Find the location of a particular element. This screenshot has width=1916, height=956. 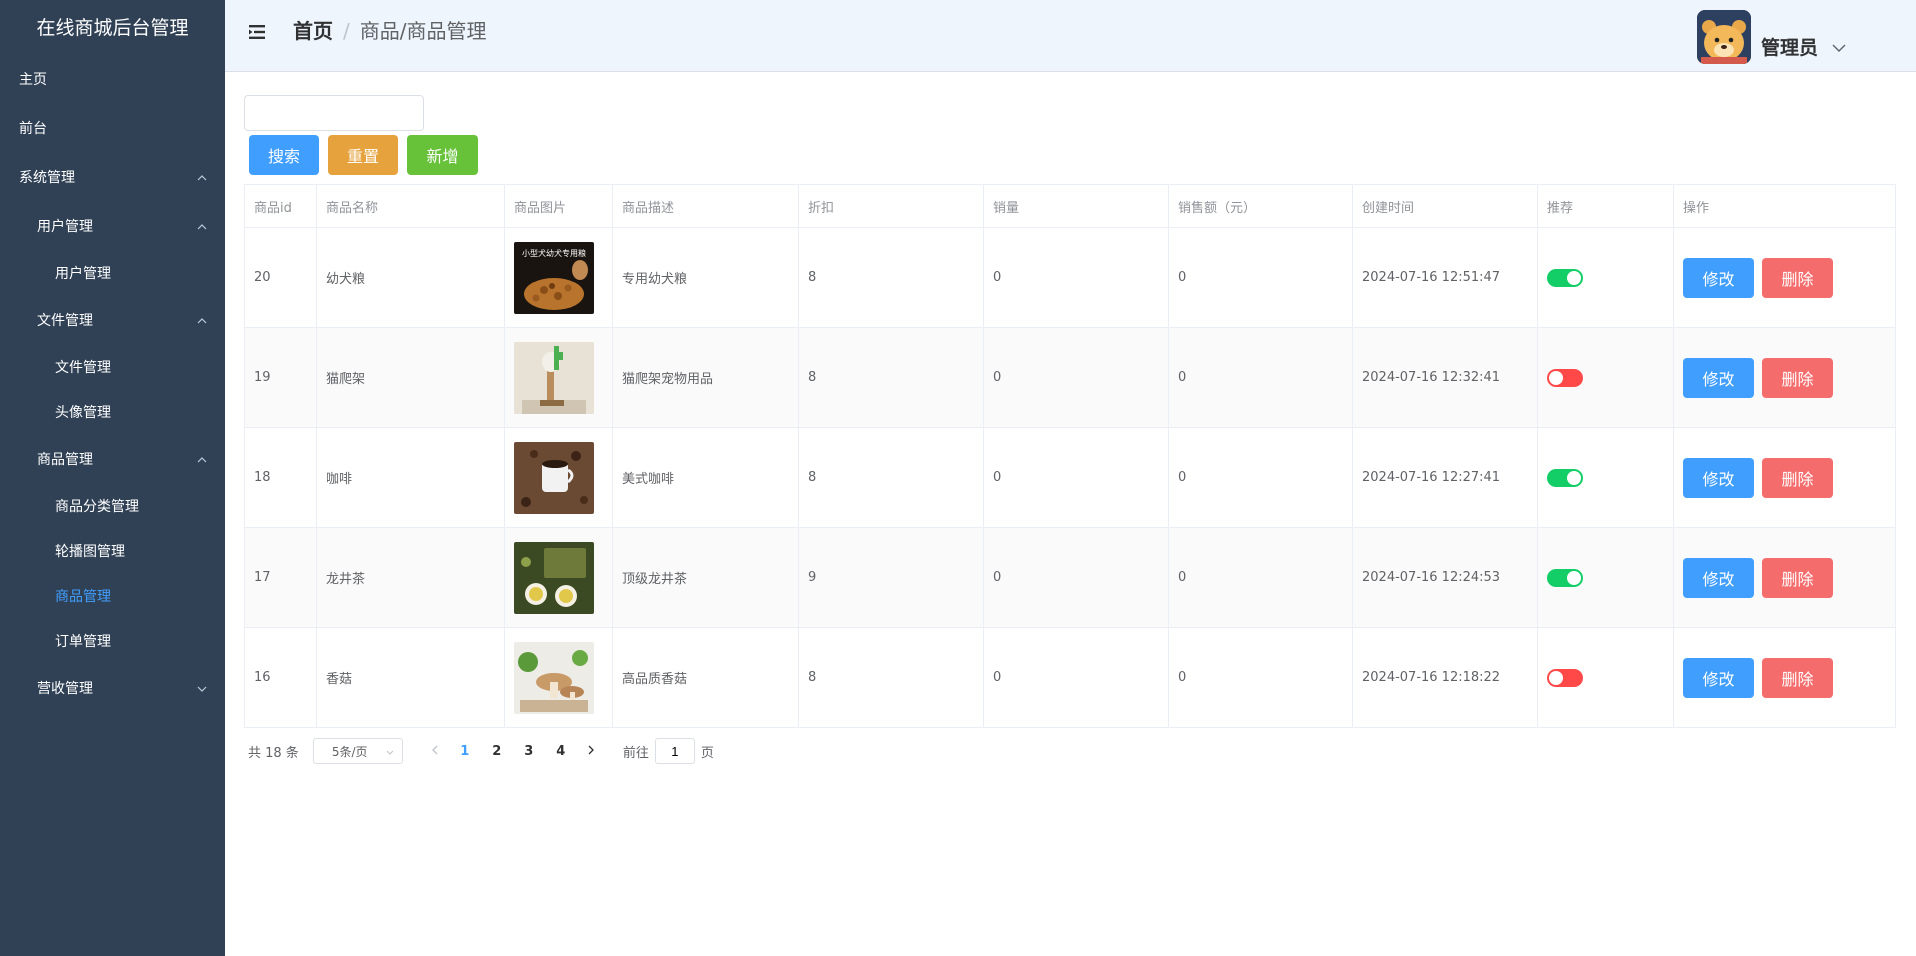

menu-user-manage: 用户管理 is located at coordinates (112, 274).